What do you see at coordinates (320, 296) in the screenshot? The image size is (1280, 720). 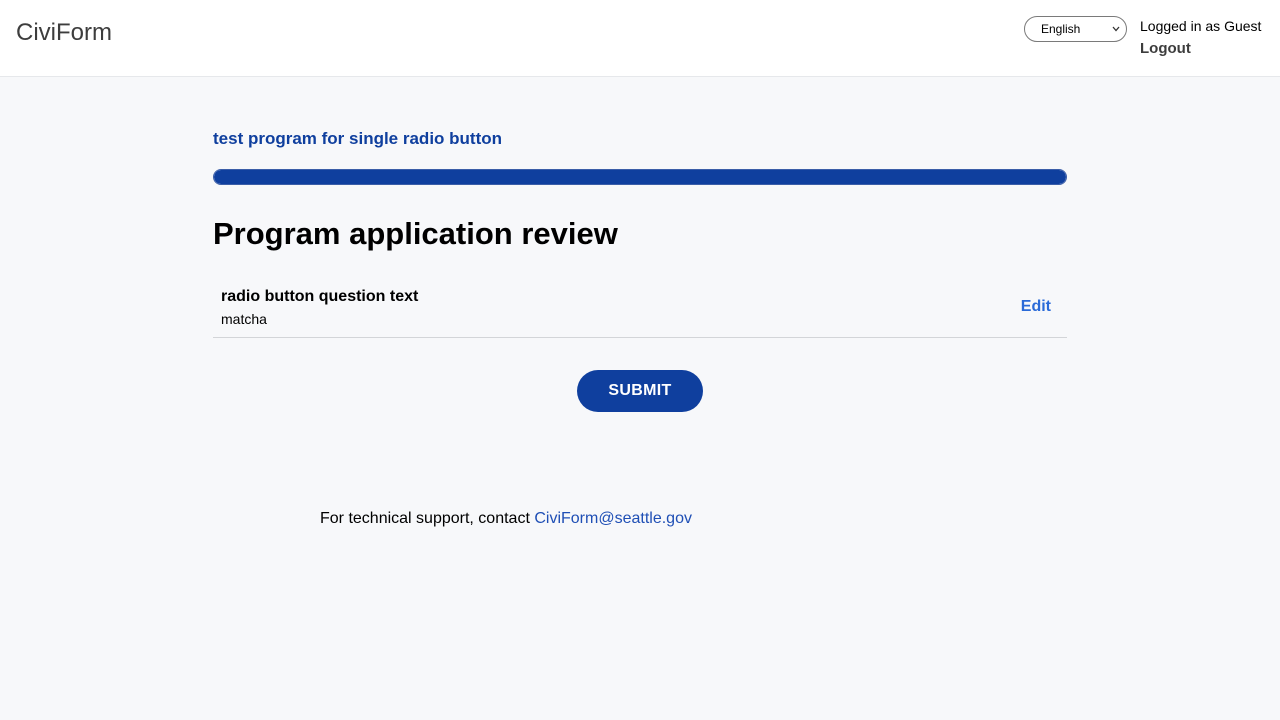 I see `question-text: radio button question text` at bounding box center [320, 296].